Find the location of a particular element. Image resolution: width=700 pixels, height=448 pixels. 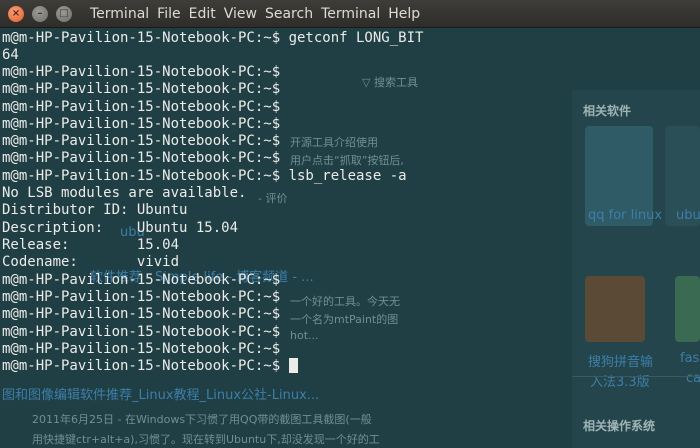

terminal-prompt: m@m-HP-Pavilion-15-Notebook-PC:~$ is located at coordinates (141, 366).